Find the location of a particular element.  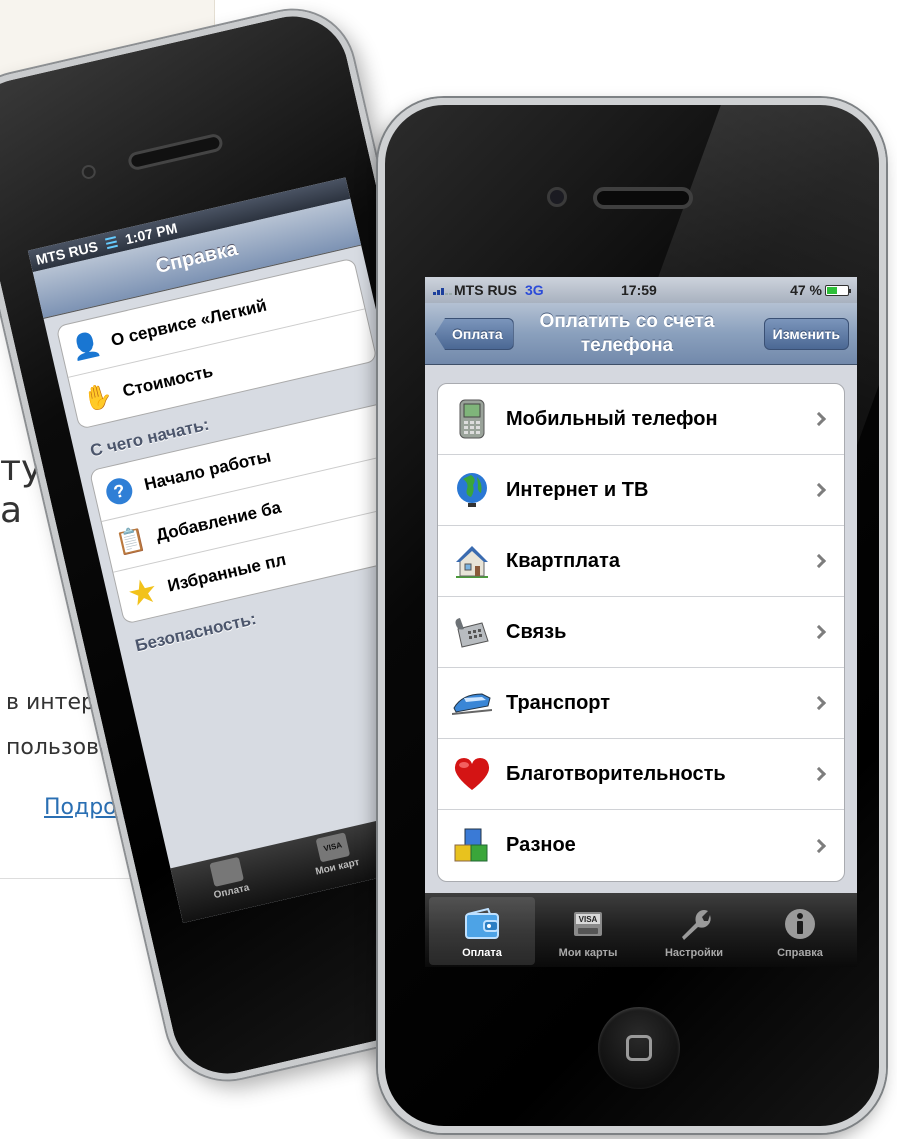

coins-hand-icon: ✋ is located at coordinates (98, 398).